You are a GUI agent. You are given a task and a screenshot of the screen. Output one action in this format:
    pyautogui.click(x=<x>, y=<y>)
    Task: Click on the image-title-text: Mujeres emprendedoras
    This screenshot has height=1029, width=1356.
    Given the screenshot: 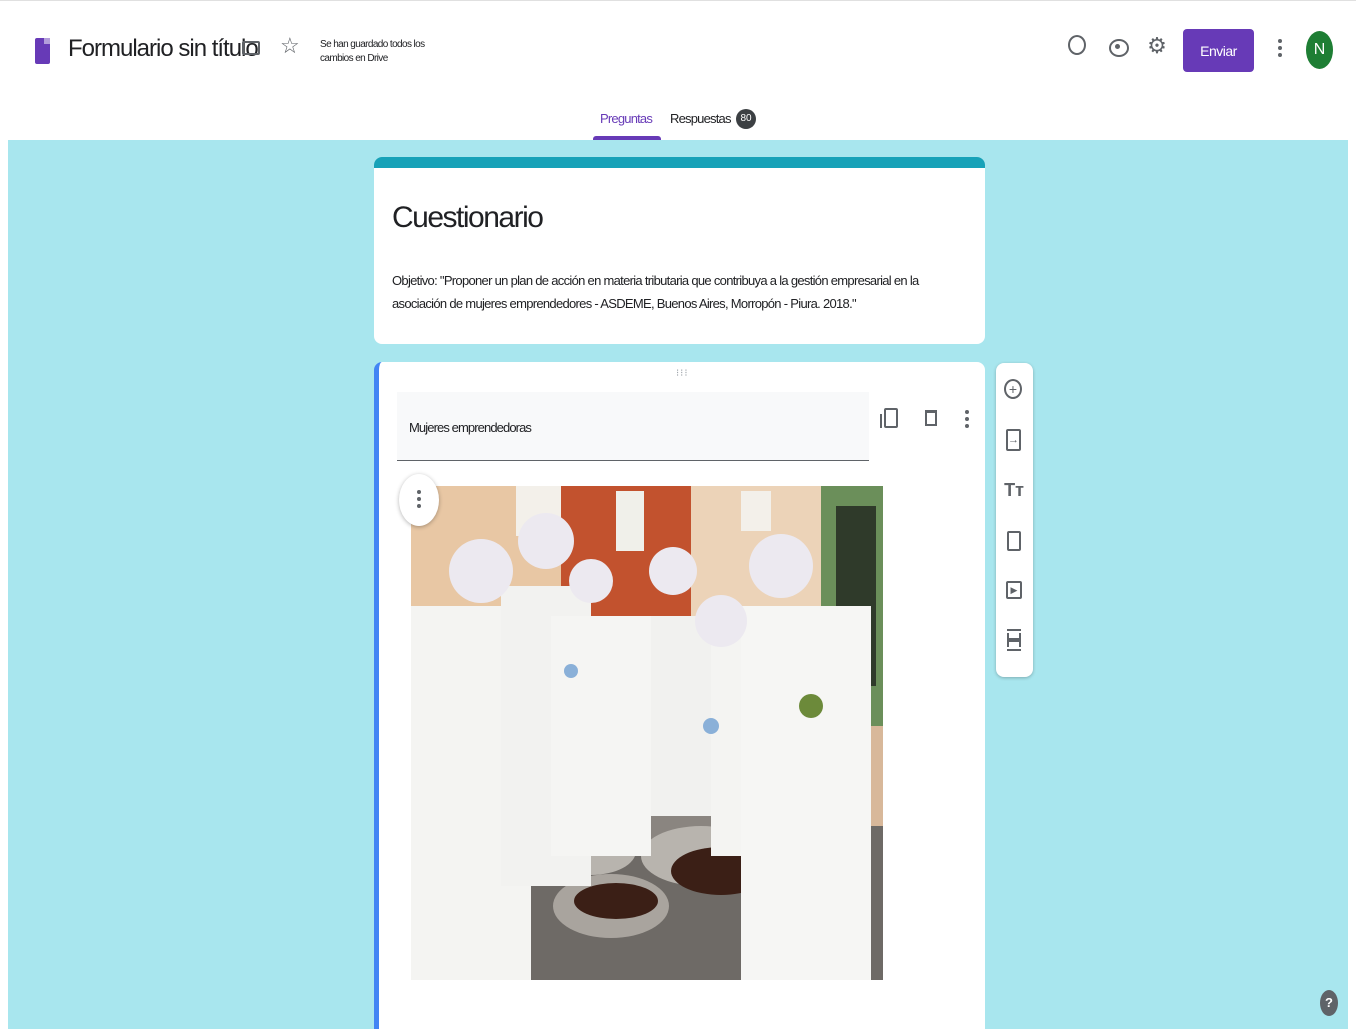 What is the action you would take?
    pyautogui.click(x=470, y=427)
    